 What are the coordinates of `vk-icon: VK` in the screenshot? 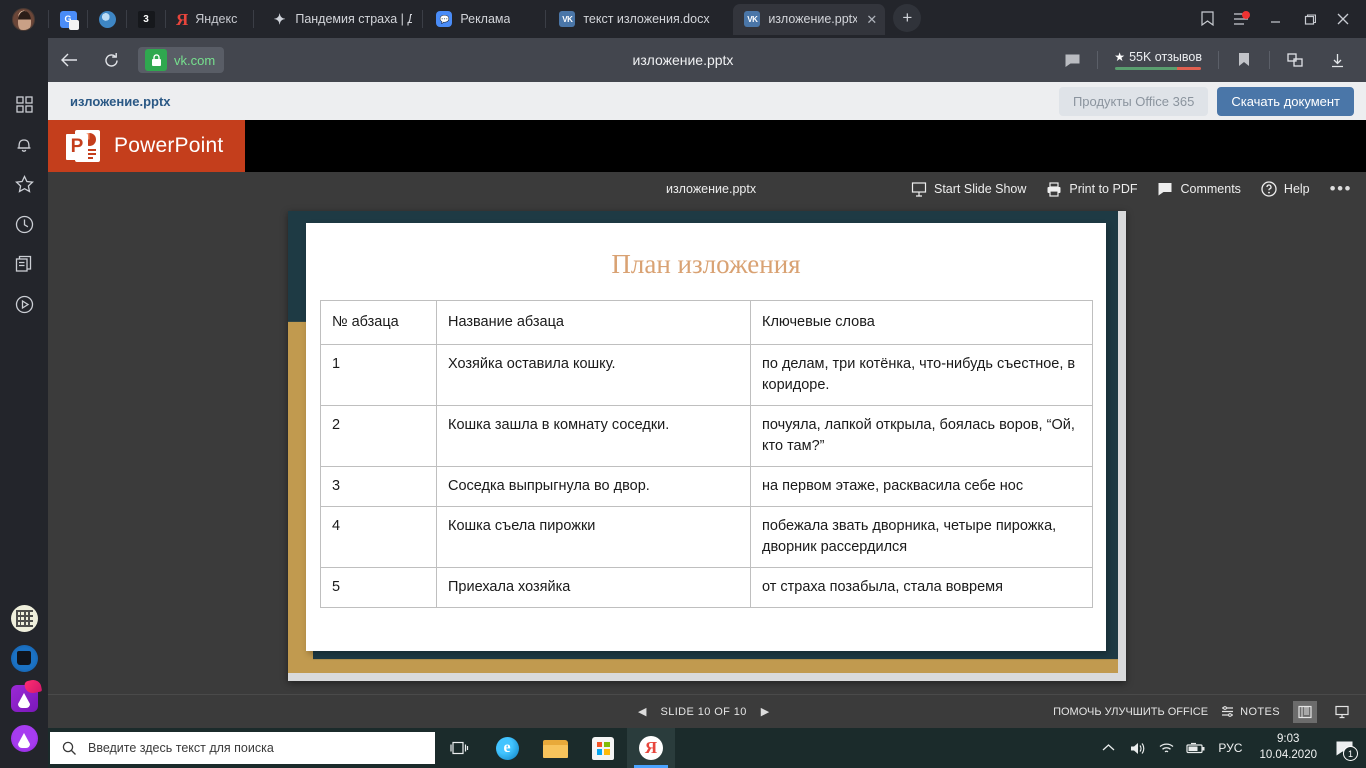 It's located at (752, 19).